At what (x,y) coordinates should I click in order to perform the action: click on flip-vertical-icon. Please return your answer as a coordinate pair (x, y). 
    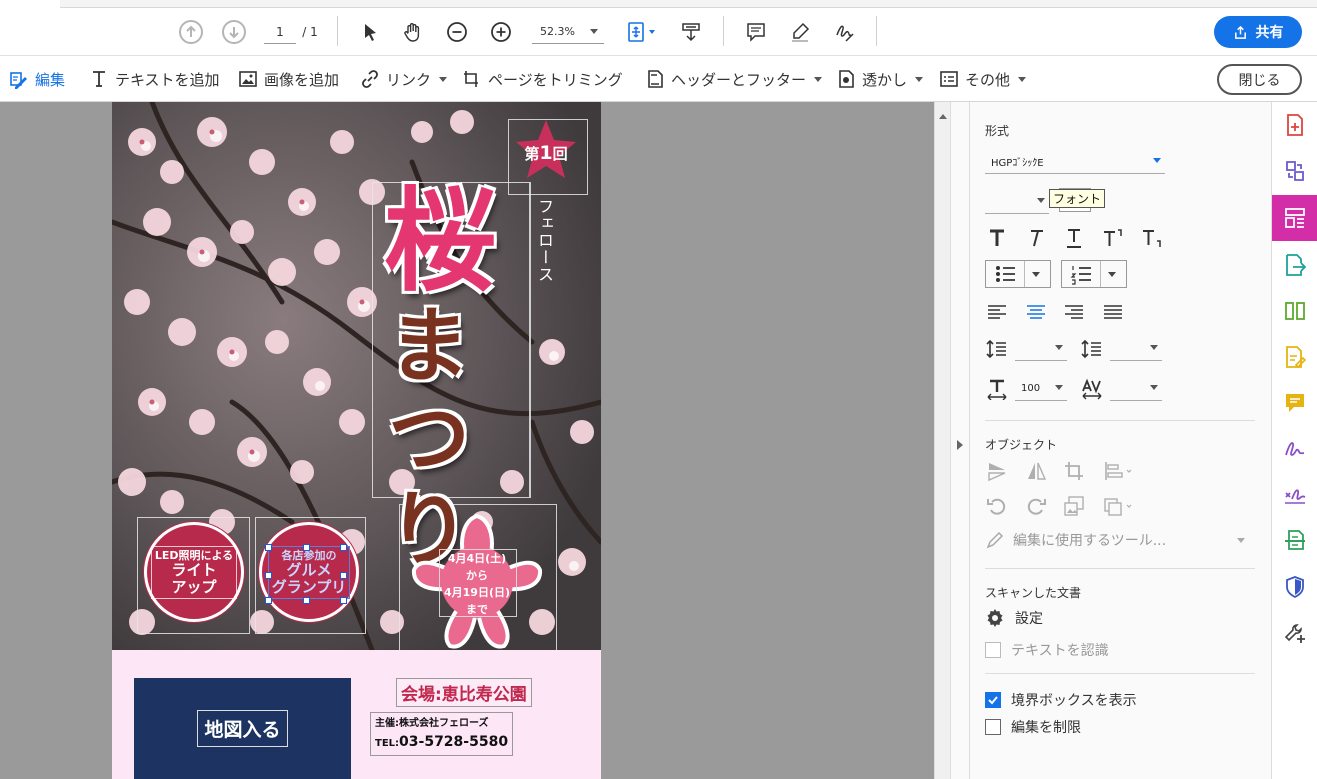
    Looking at the image, I should click on (997, 471).